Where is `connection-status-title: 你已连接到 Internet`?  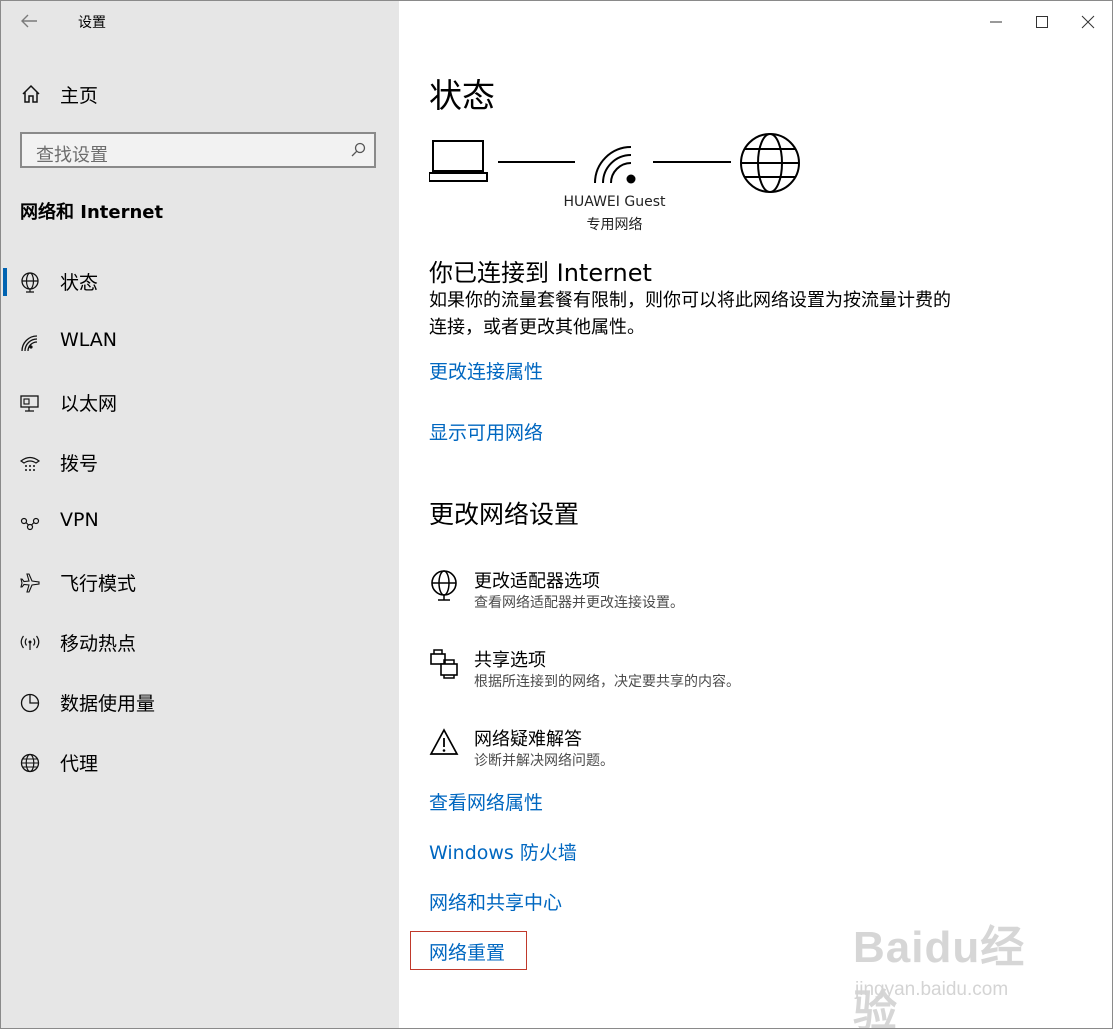
connection-status-title: 你已连接到 Internet is located at coordinates (540, 273).